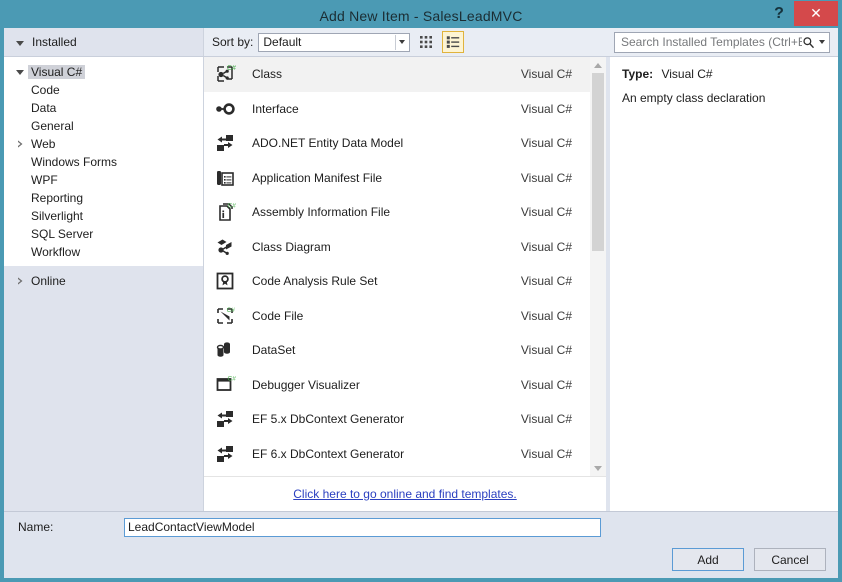 The height and width of the screenshot is (582, 842). I want to click on dialog-title-bar: Add New Item - SalesLeadMVC ? ✕, so click(421, 14).